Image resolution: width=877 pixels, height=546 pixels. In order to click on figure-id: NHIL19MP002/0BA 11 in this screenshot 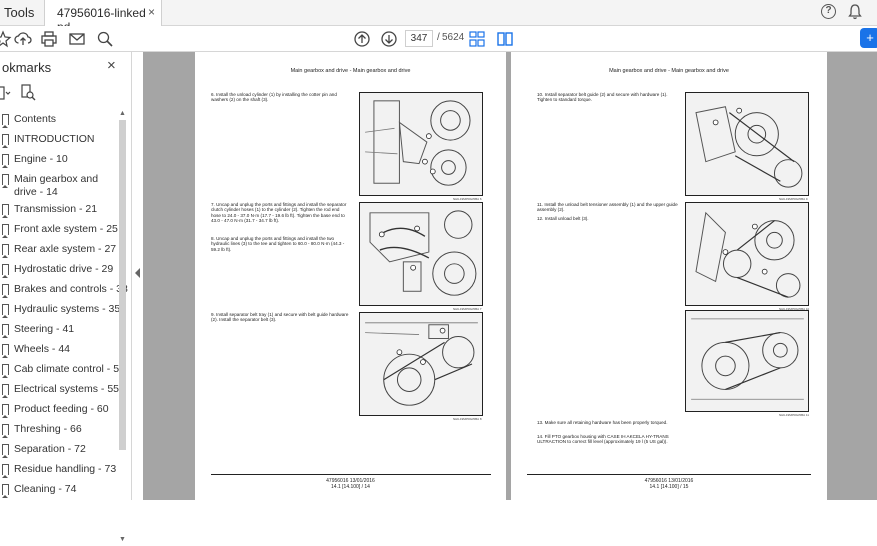, I will do `click(794, 415)`.